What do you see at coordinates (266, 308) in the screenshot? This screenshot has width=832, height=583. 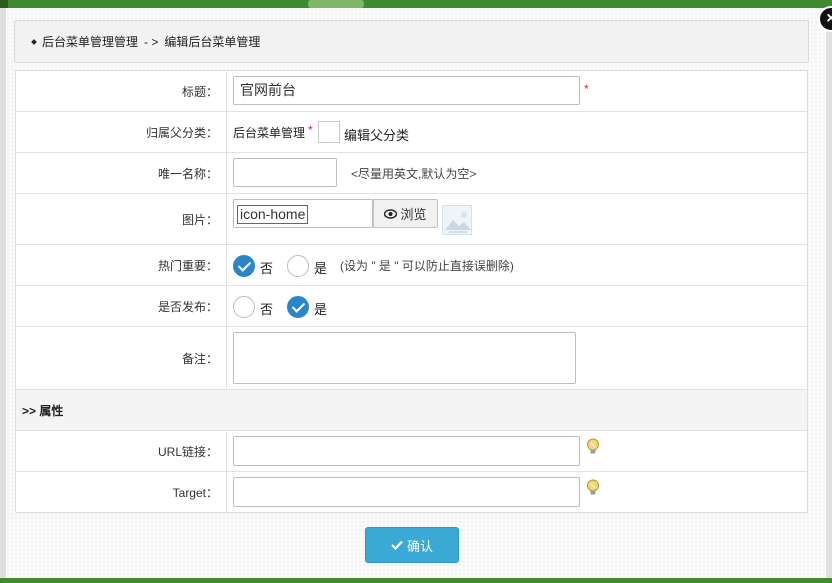 I see `publish-no-label: 否` at bounding box center [266, 308].